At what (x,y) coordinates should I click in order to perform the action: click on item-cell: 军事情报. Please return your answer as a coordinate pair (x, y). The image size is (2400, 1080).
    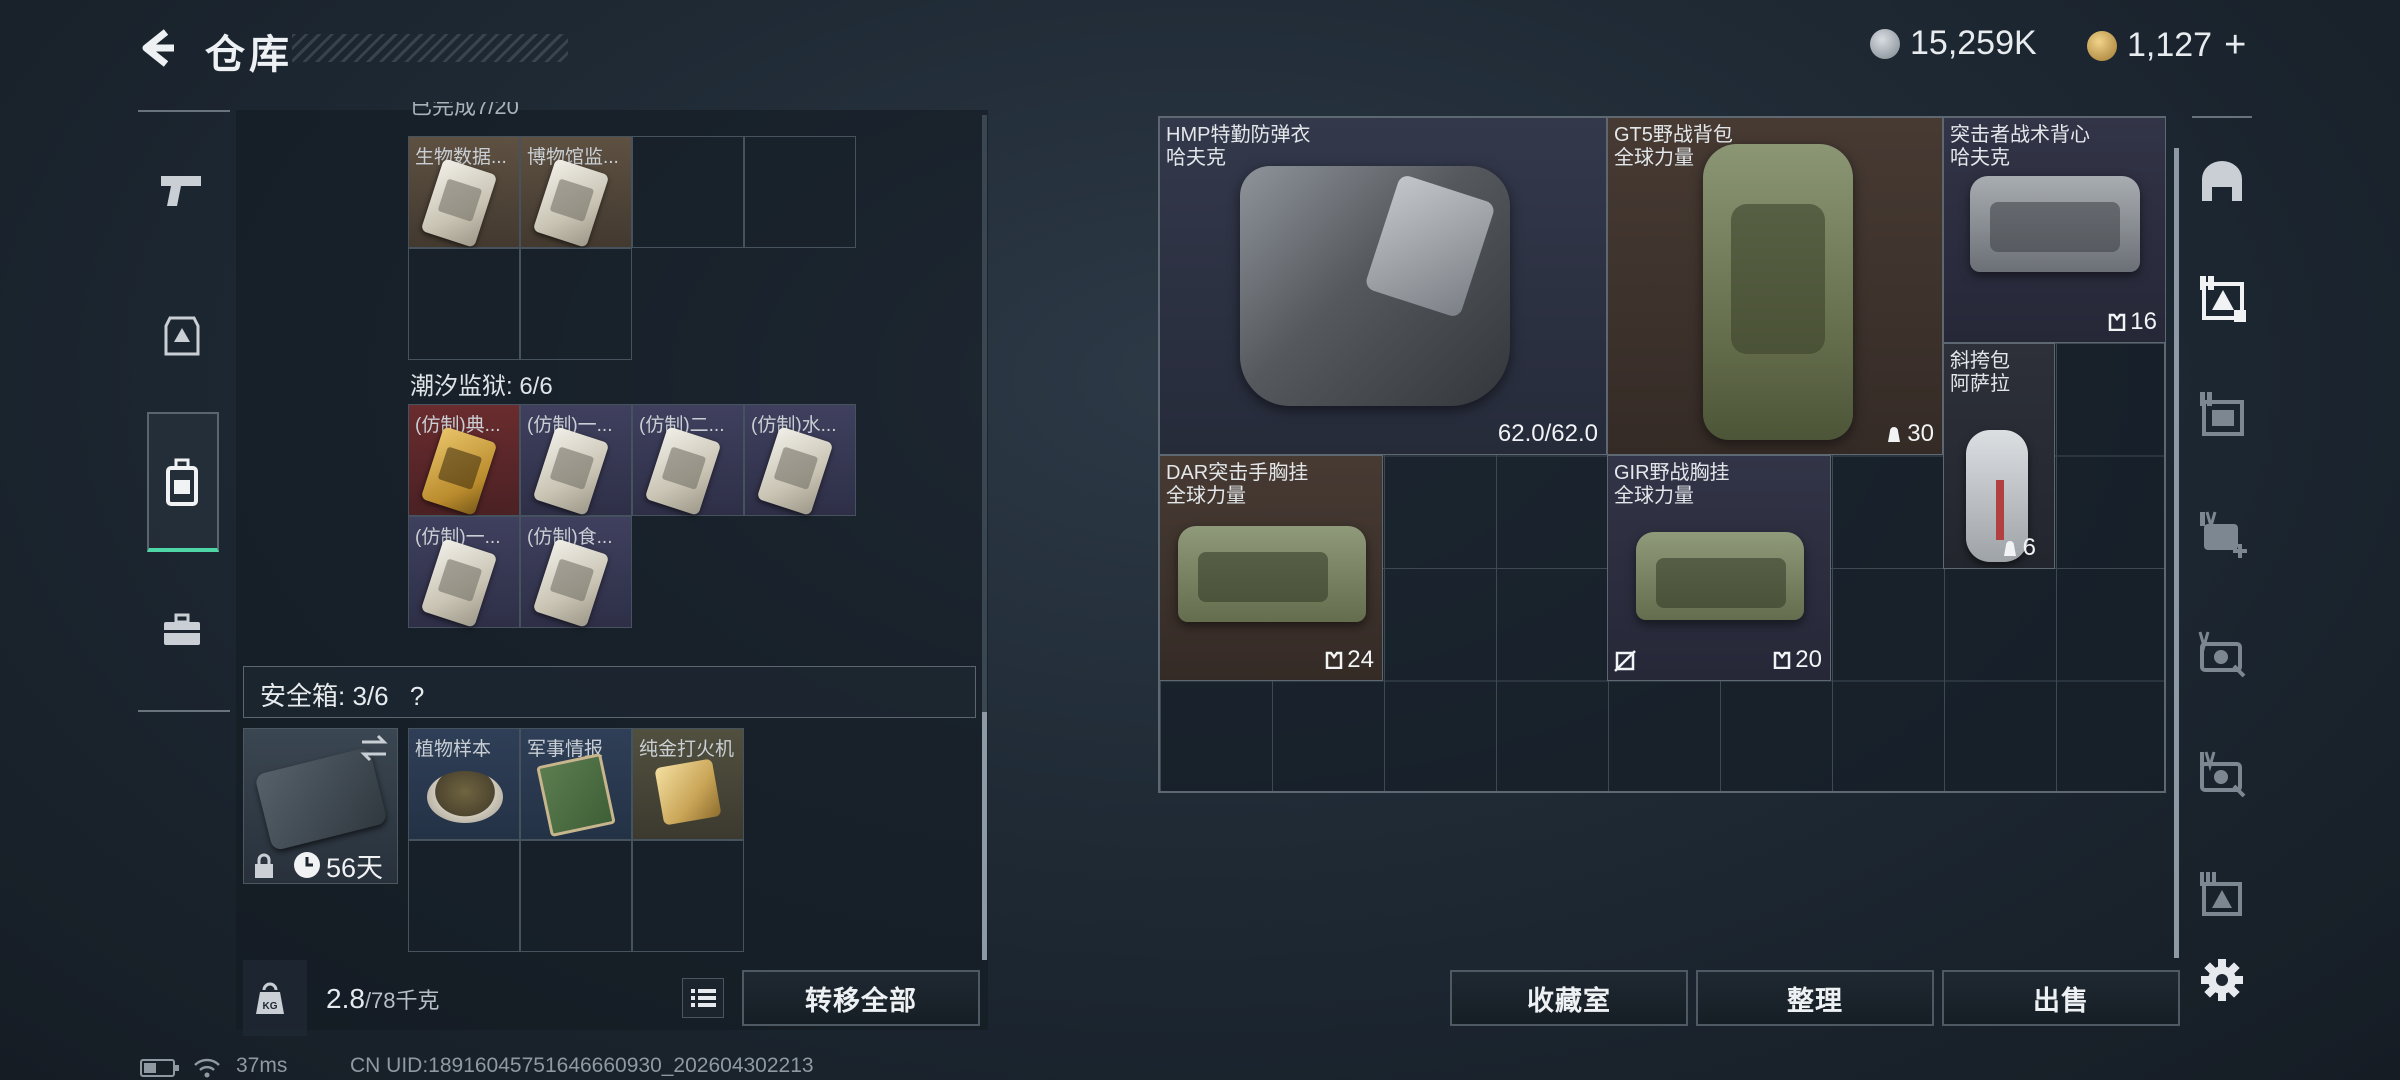
    Looking at the image, I should click on (576, 784).